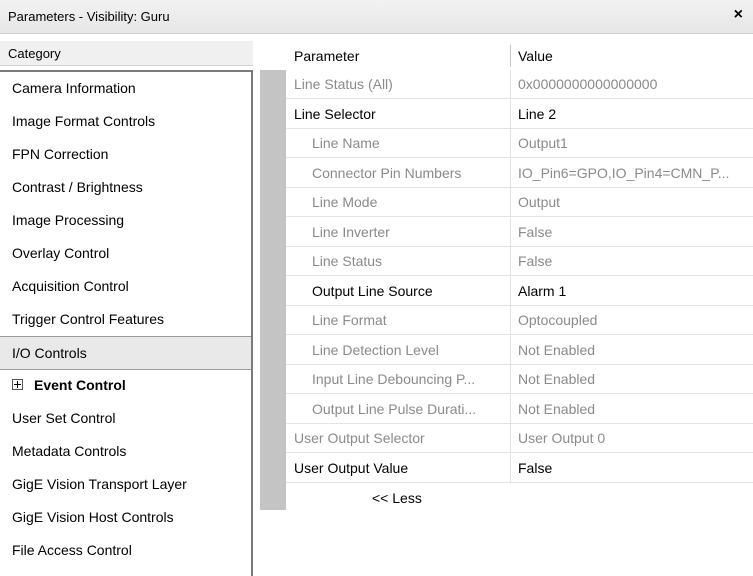 The image size is (753, 576). What do you see at coordinates (335, 113) in the screenshot?
I see `parameter-name: Line Selector` at bounding box center [335, 113].